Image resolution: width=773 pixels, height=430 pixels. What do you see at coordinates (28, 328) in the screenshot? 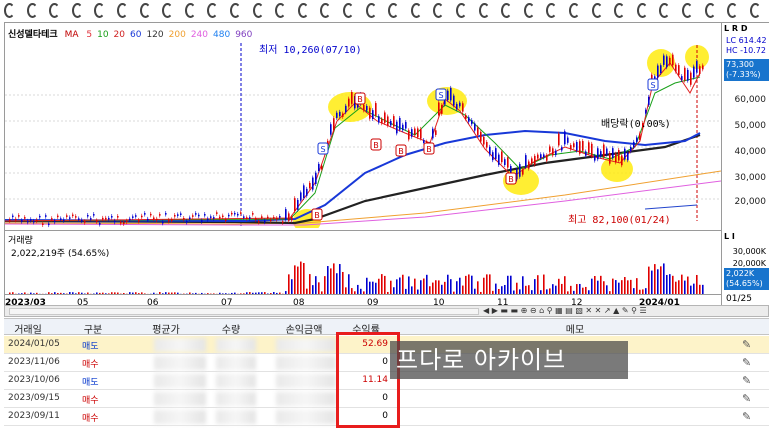
I see `header-date: 거래일` at bounding box center [28, 328].